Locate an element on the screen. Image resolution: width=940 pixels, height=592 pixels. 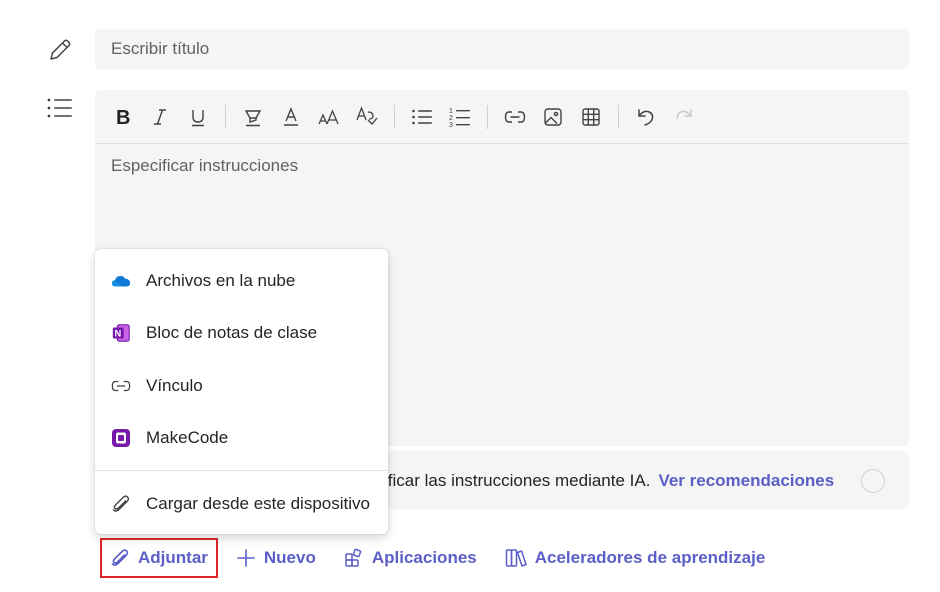
menu-item-label: Cargar desde este dispositivo is located at coordinates (258, 503).